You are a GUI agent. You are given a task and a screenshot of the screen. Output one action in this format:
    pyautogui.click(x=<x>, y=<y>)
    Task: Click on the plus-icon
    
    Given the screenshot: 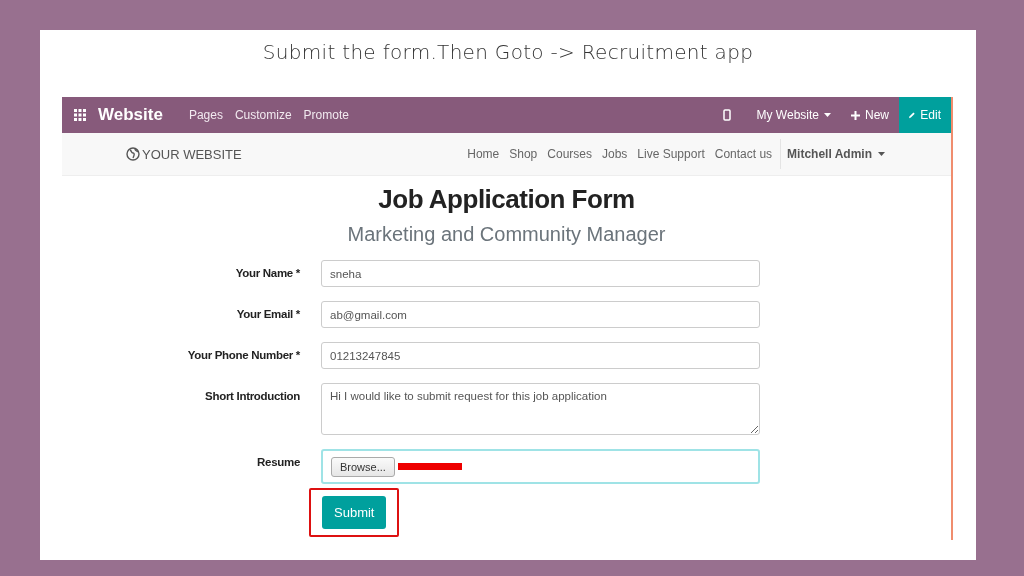 What is the action you would take?
    pyautogui.click(x=855, y=115)
    